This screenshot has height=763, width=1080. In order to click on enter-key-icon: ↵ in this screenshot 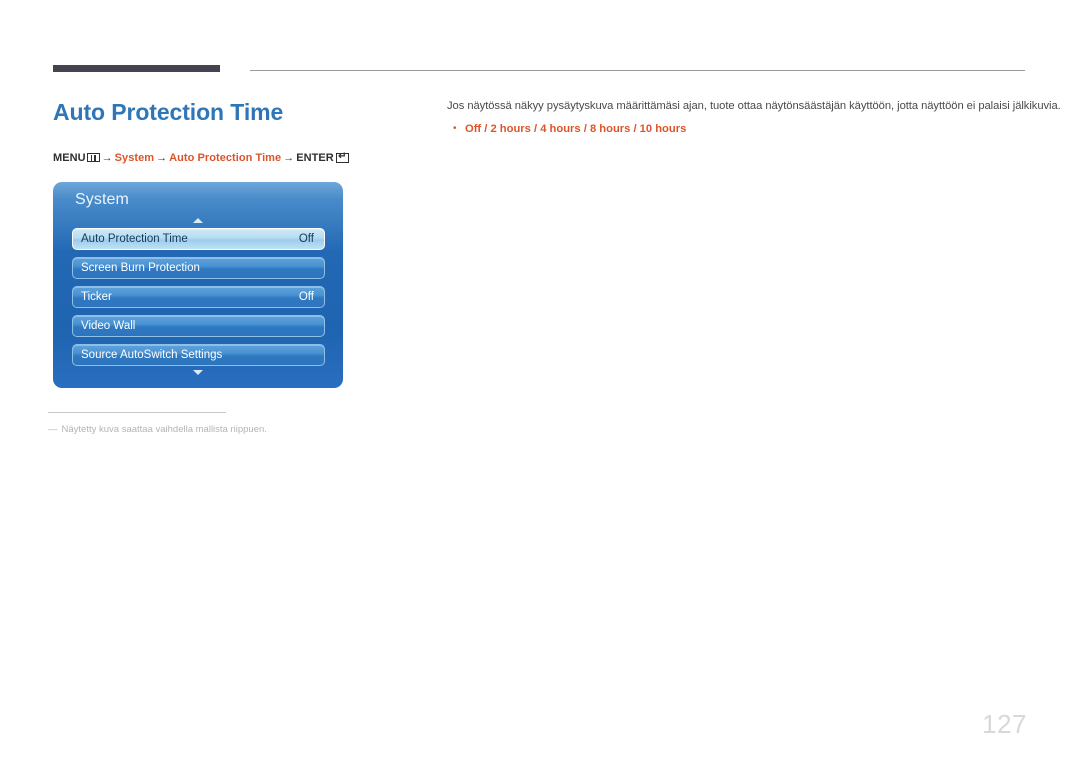, I will do `click(342, 156)`.